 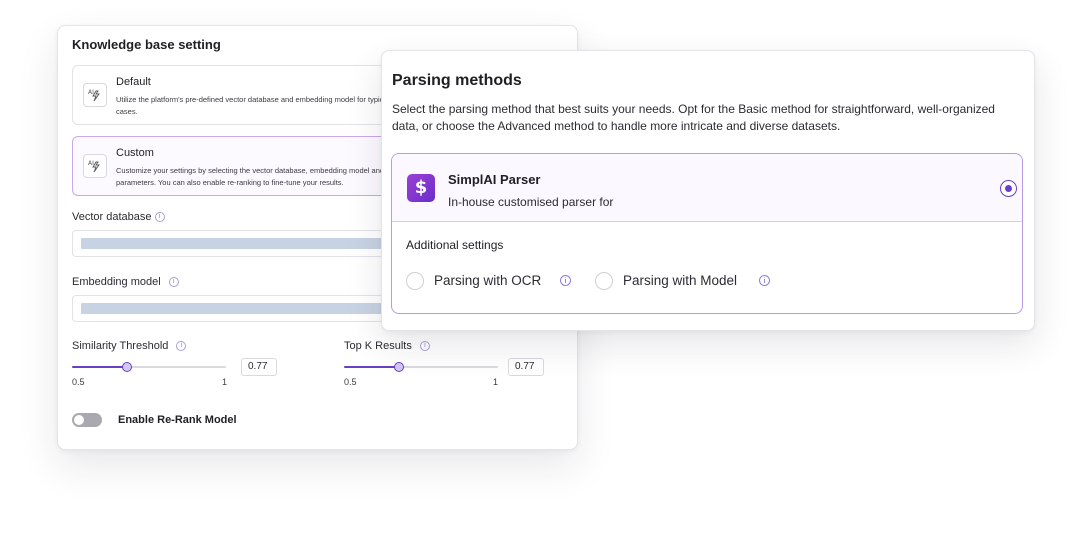 I want to click on top-k-fill, so click(x=372, y=367).